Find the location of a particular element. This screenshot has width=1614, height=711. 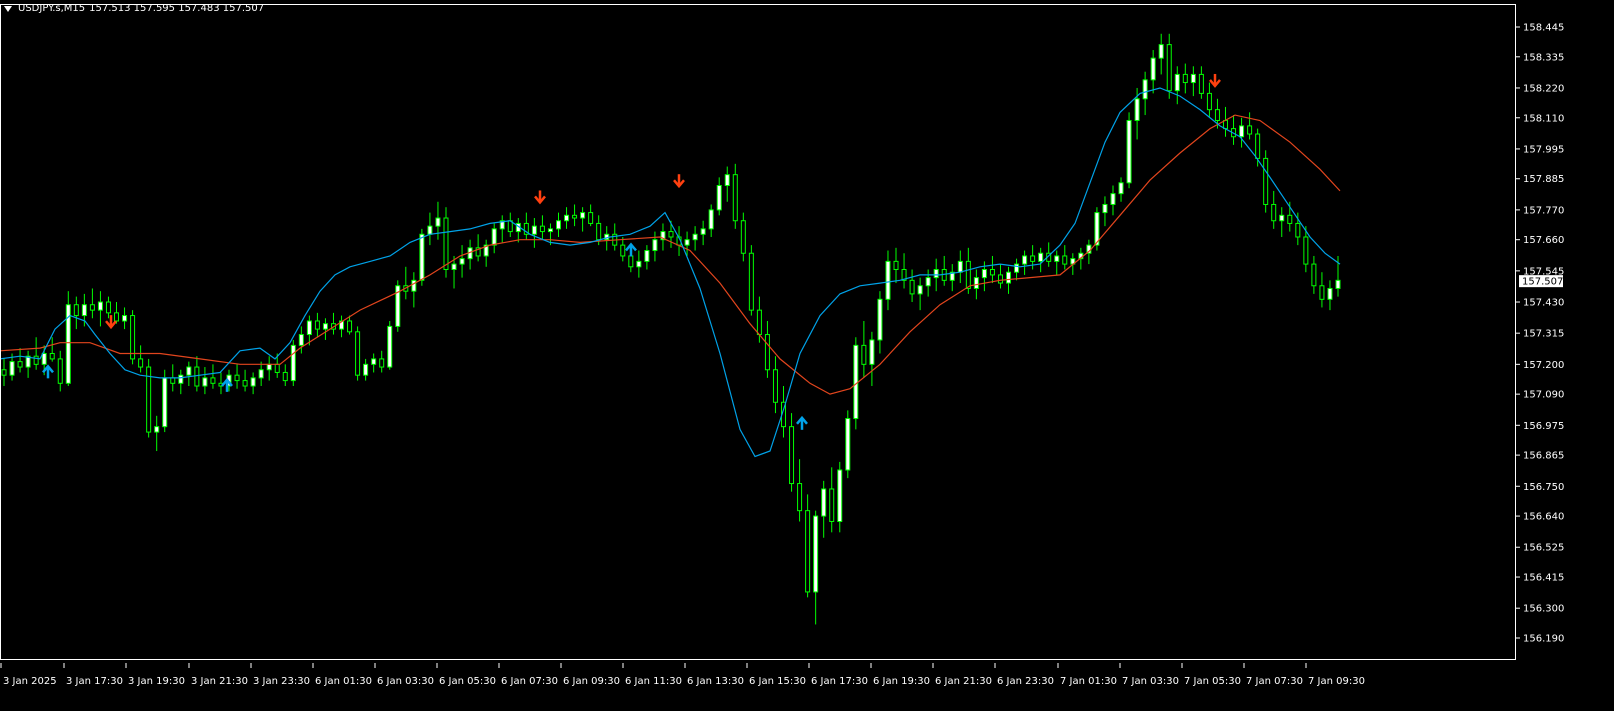

x-tick-label: 6 Jan 19:30 is located at coordinates (901, 681).